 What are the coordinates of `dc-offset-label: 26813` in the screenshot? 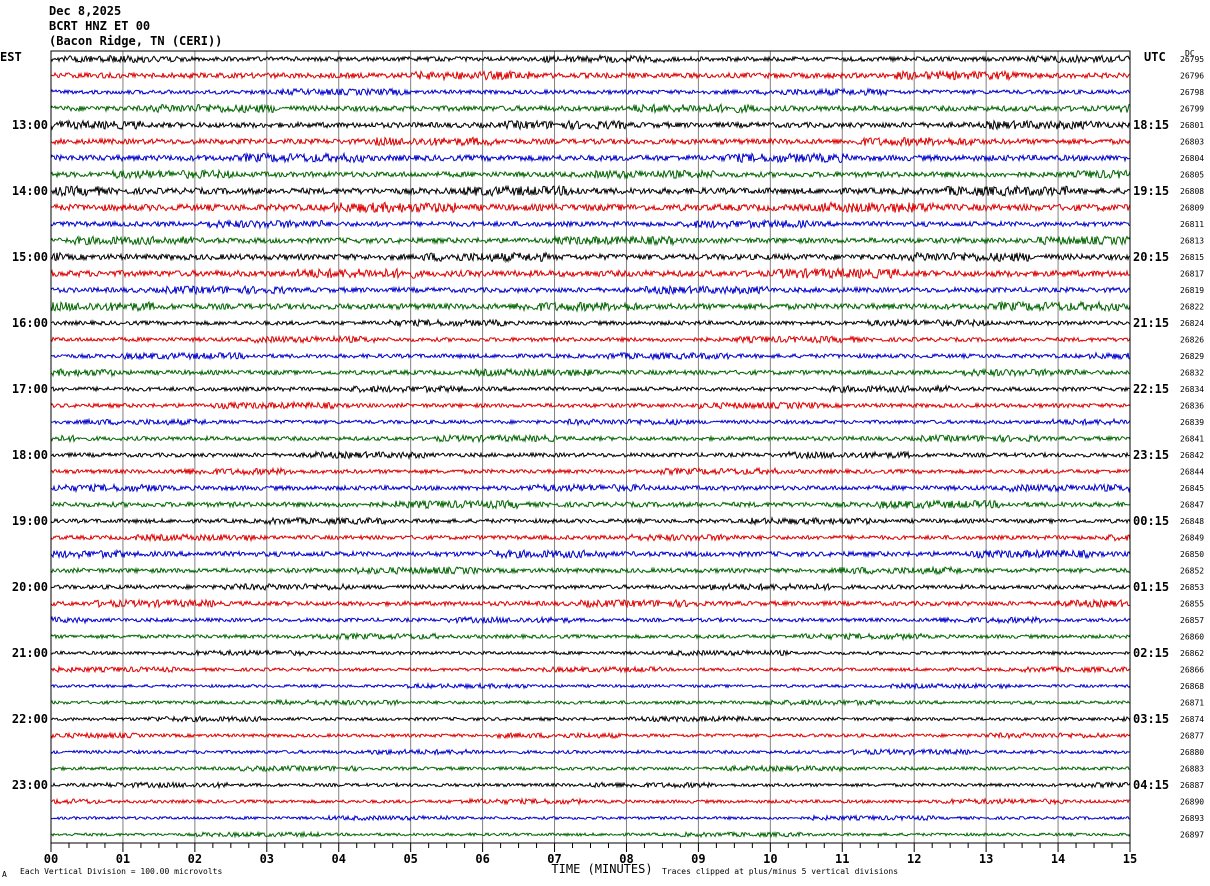 It's located at (1192, 241).